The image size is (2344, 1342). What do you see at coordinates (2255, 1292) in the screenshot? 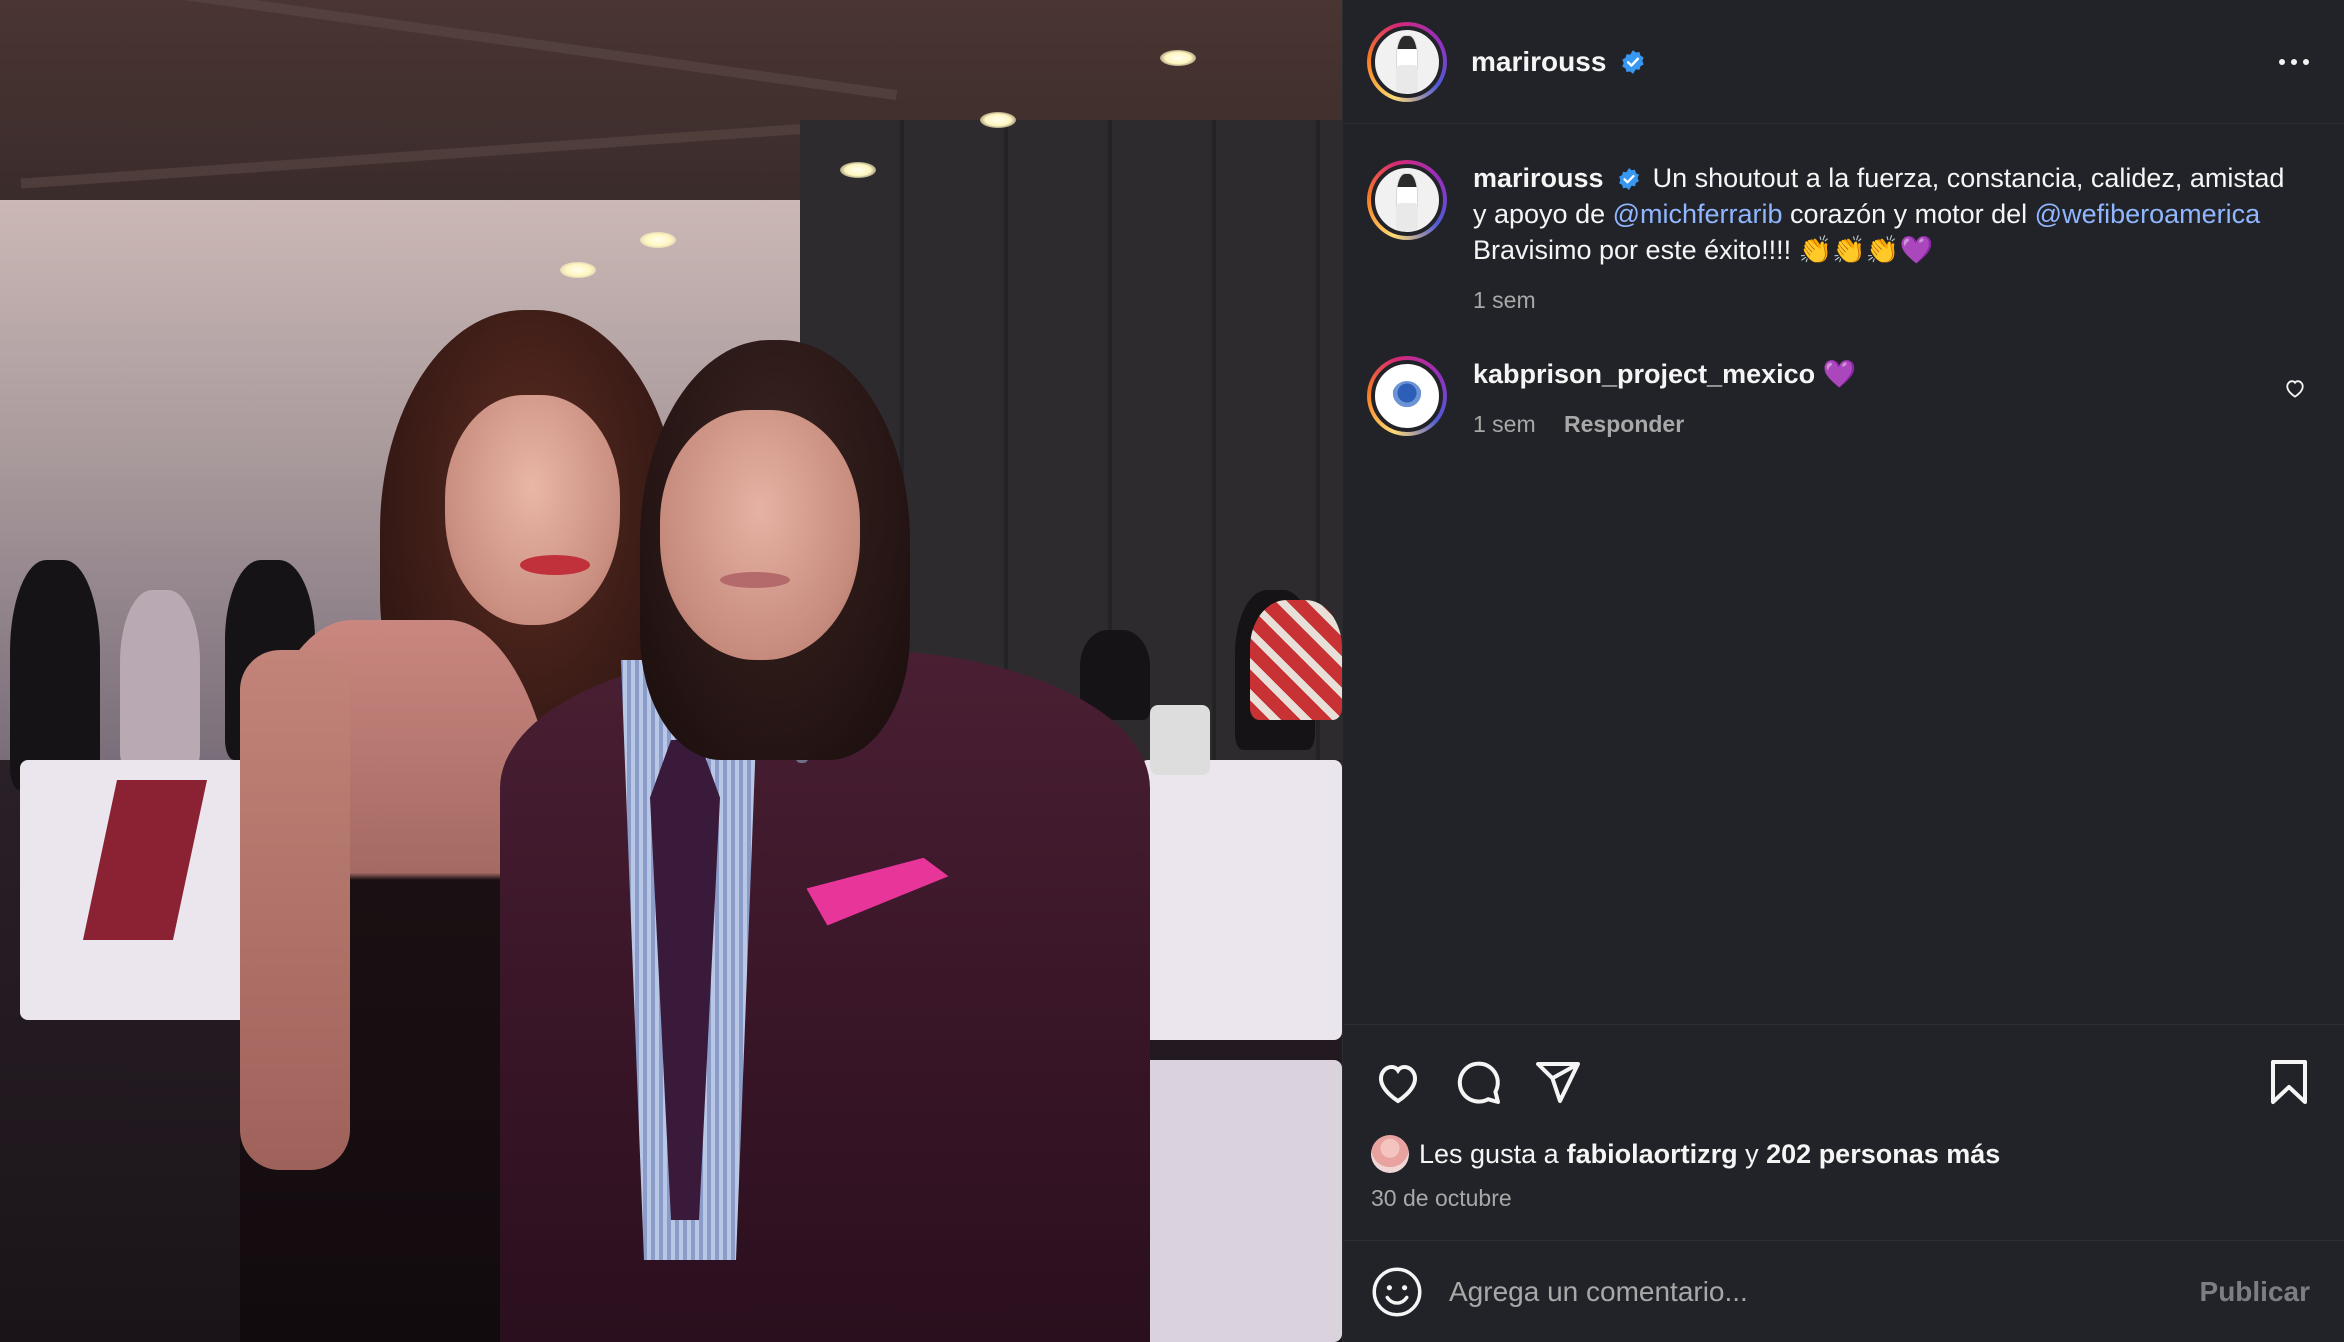
I see `publish-button: Publicar` at bounding box center [2255, 1292].